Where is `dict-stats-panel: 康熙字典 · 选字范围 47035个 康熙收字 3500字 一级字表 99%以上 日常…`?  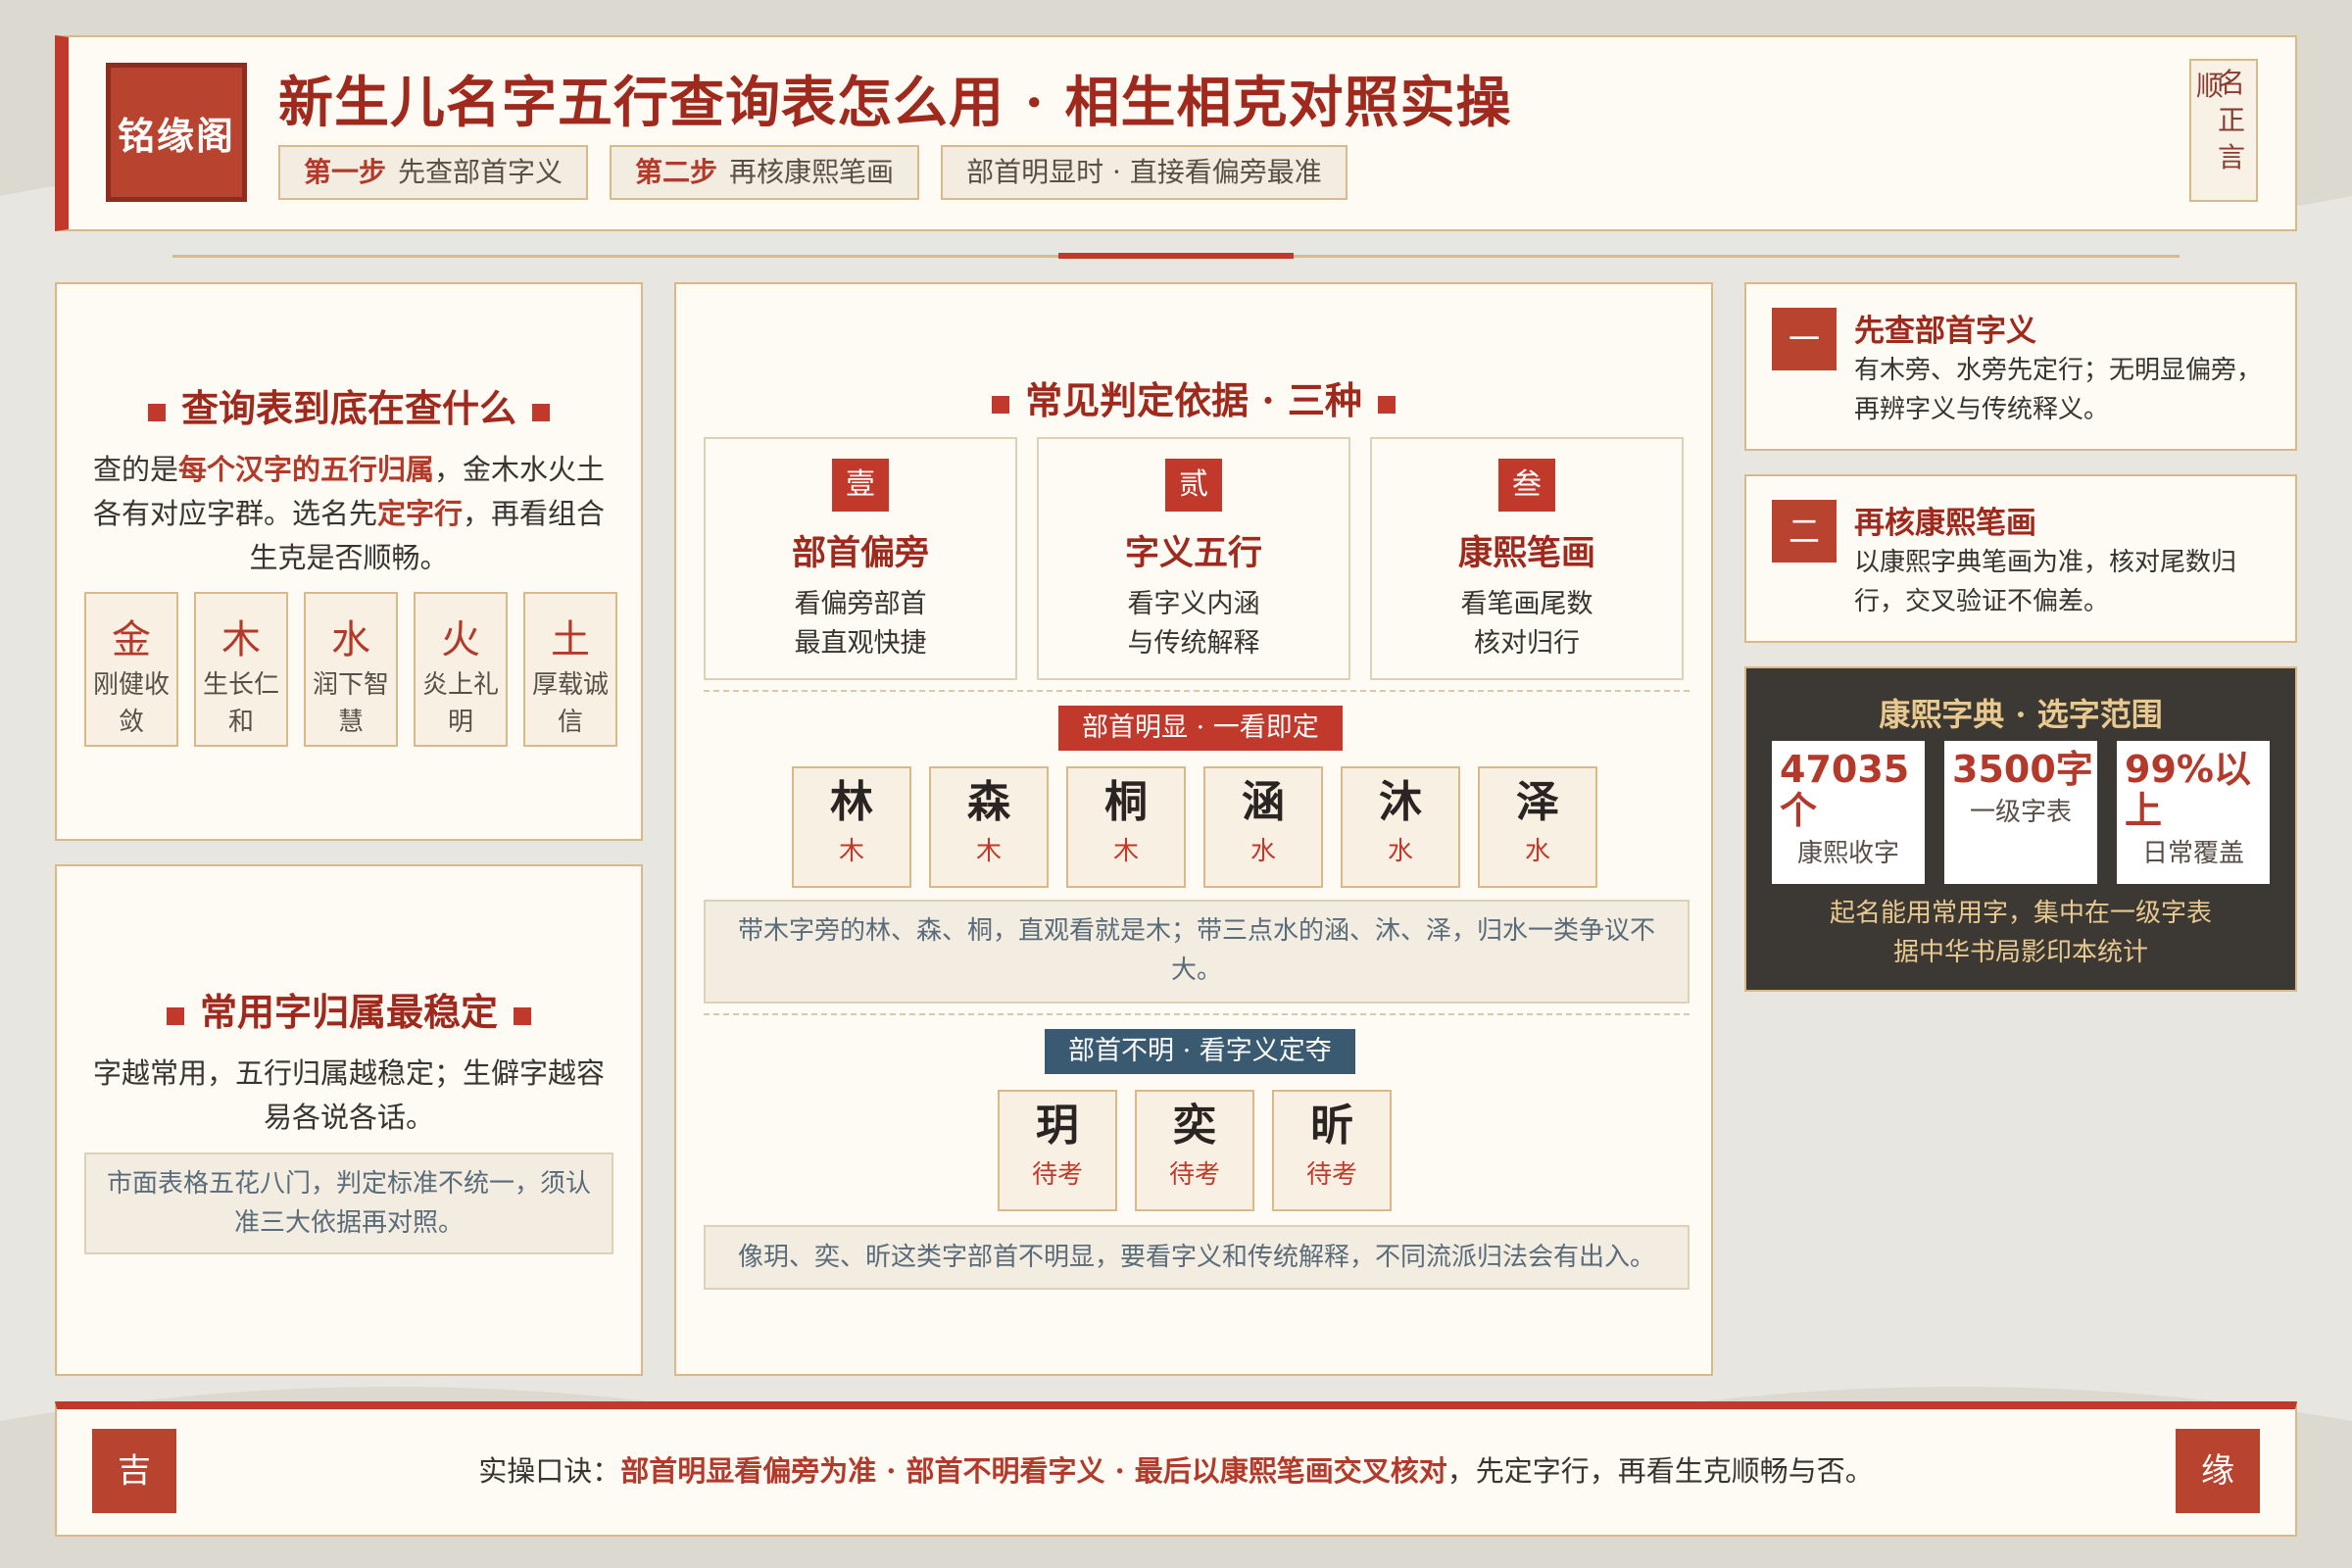
dict-stats-panel: 康熙字典 · 选字范围 47035个 康熙收字 3500字 一级字表 99%以上 日常… is located at coordinates (2020, 829).